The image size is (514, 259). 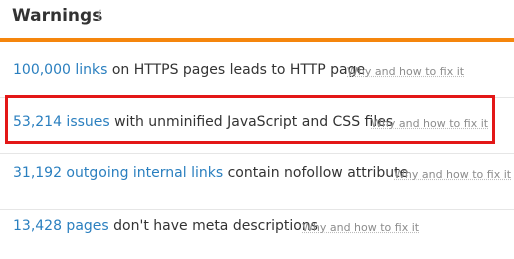 I want to click on warning-count-link: 31,192 outgoing internal links, so click(x=118, y=173).